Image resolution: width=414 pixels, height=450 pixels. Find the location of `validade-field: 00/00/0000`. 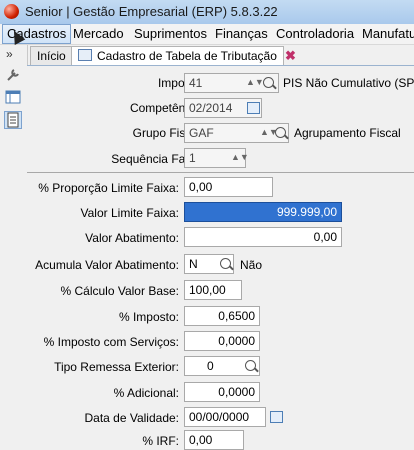

validade-field: 00/00/0000 is located at coordinates (225, 417).